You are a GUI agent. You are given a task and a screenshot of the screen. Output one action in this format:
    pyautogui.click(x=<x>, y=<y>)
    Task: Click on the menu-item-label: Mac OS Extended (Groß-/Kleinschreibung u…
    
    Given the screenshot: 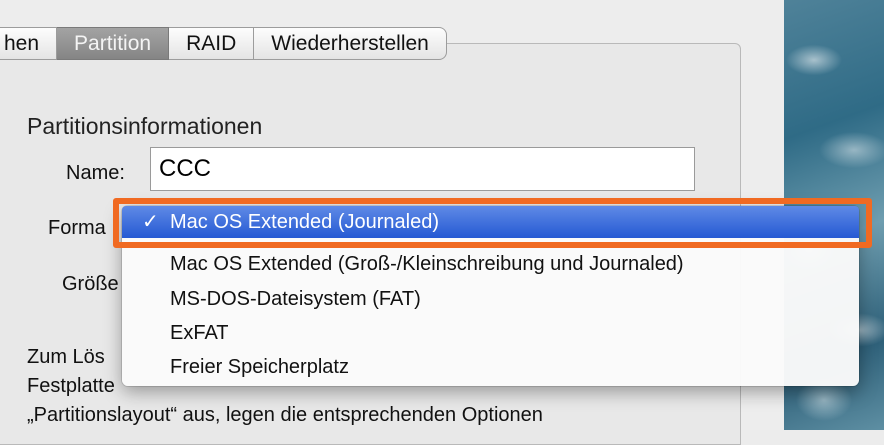 What is the action you would take?
    pyautogui.click(x=427, y=264)
    